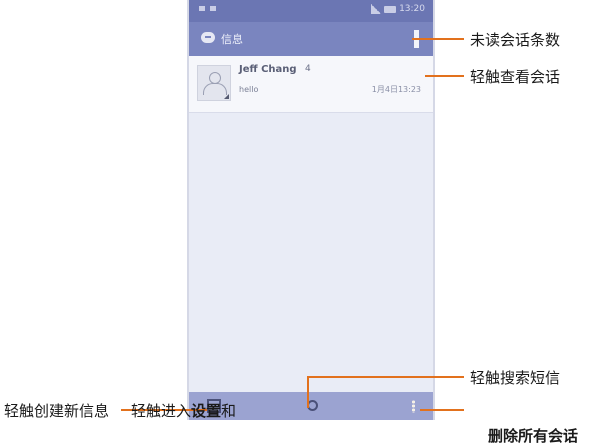  Describe the element at coordinates (385, 377) in the screenshot. I see `callout-line-search-h` at that location.